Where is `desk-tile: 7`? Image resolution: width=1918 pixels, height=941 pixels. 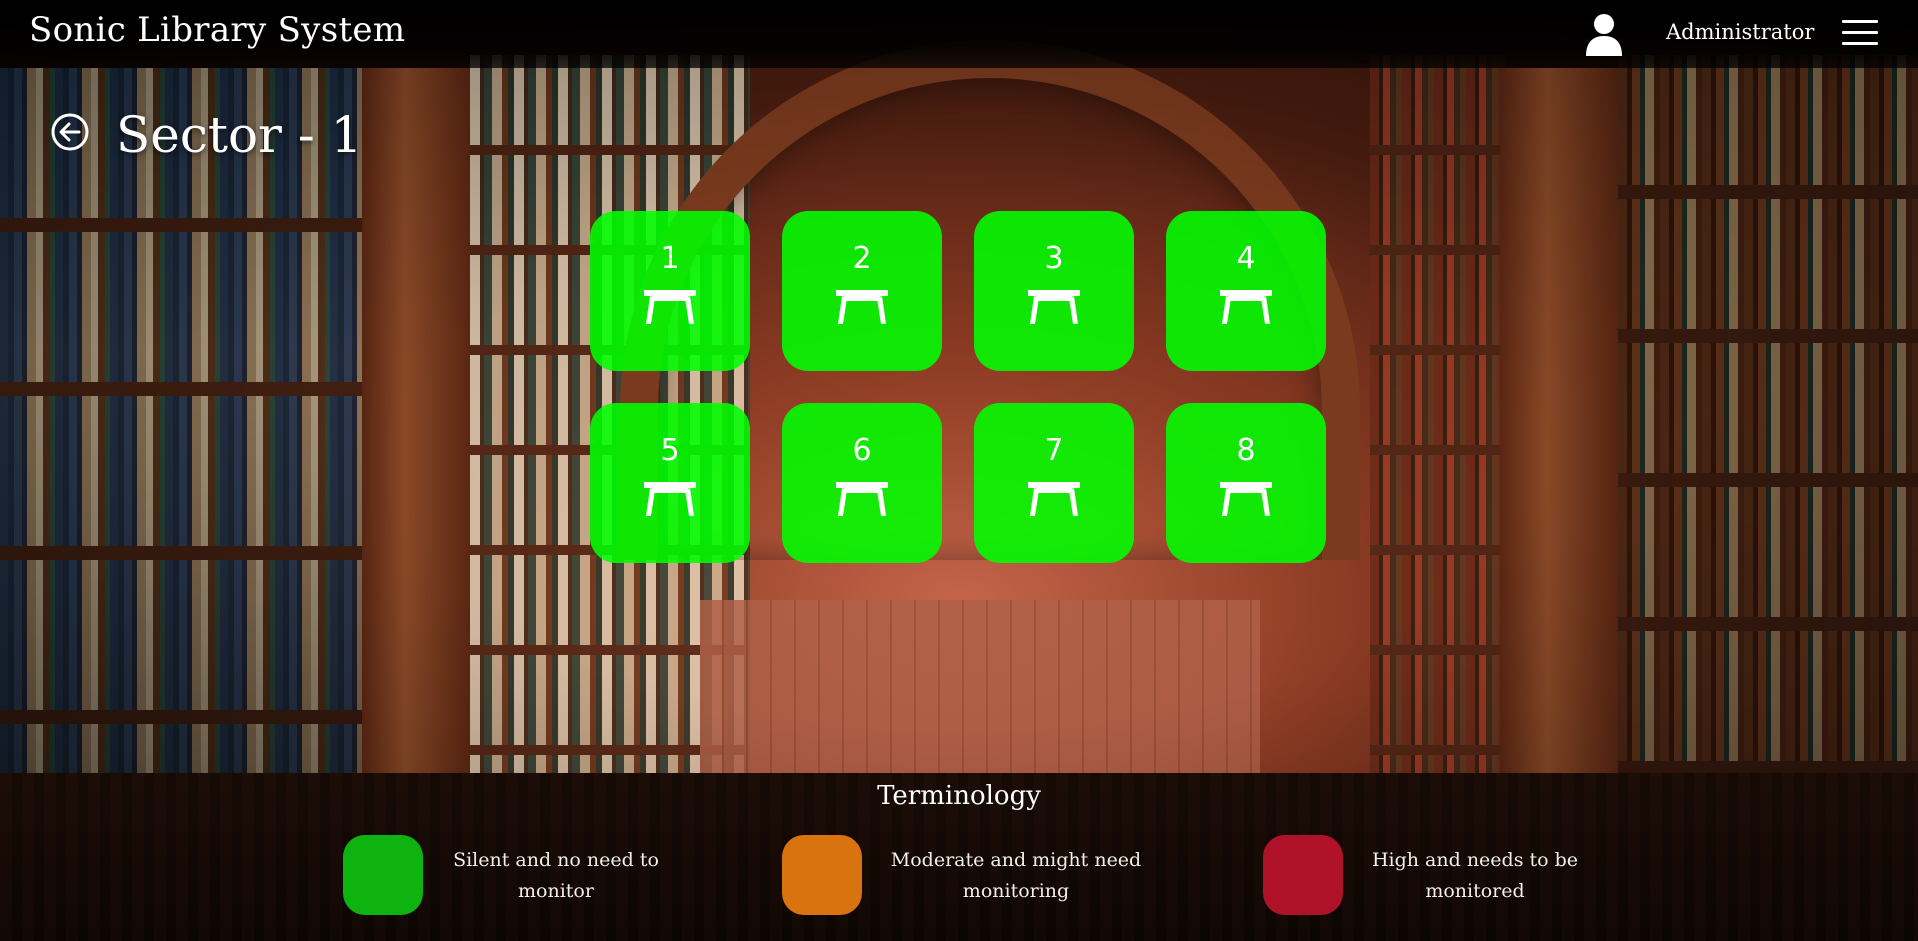 desk-tile: 7 is located at coordinates (1054, 483).